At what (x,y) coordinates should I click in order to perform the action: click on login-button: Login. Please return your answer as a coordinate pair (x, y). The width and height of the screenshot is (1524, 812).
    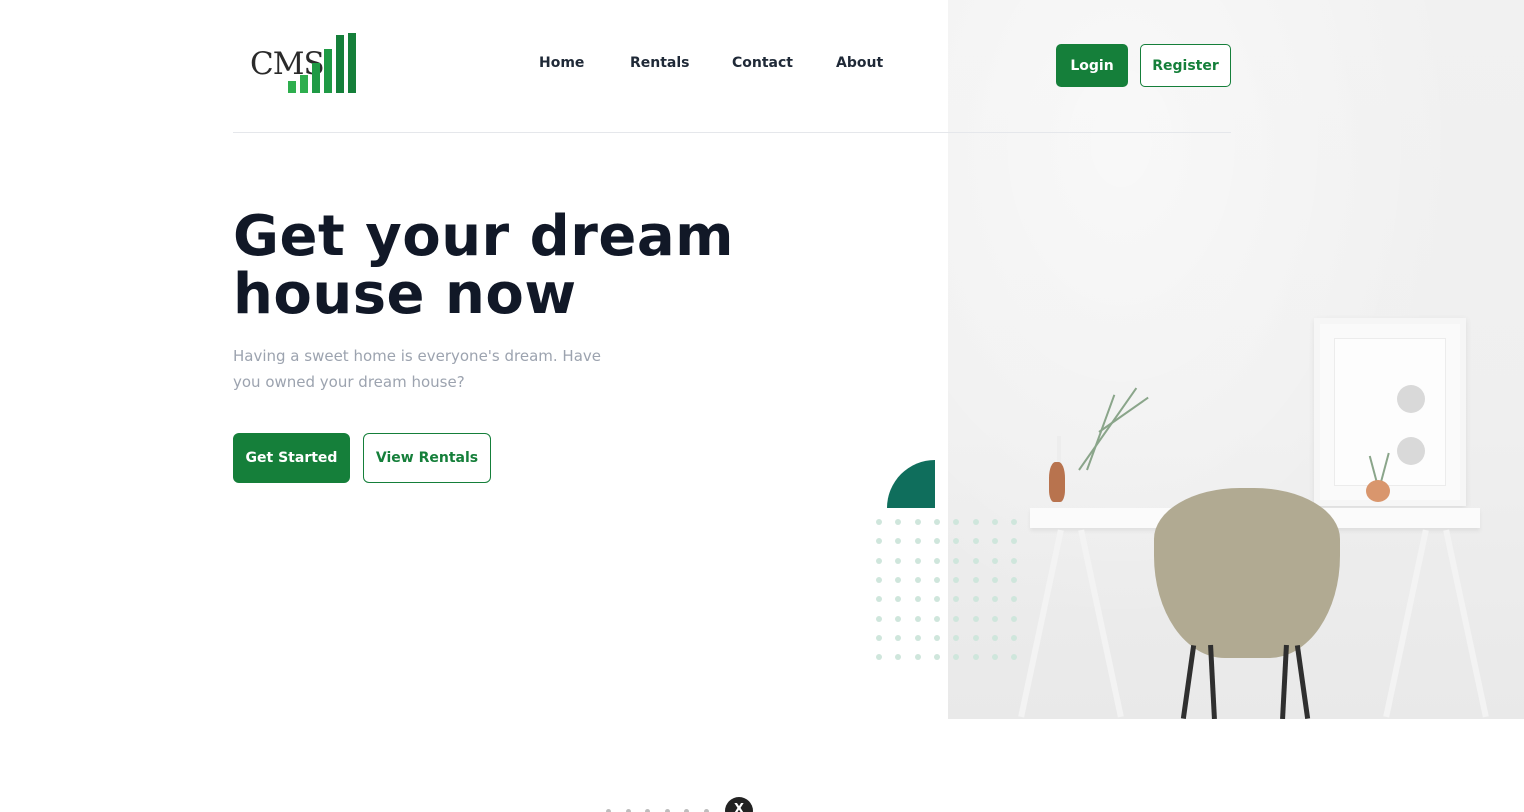
    Looking at the image, I should click on (1092, 65).